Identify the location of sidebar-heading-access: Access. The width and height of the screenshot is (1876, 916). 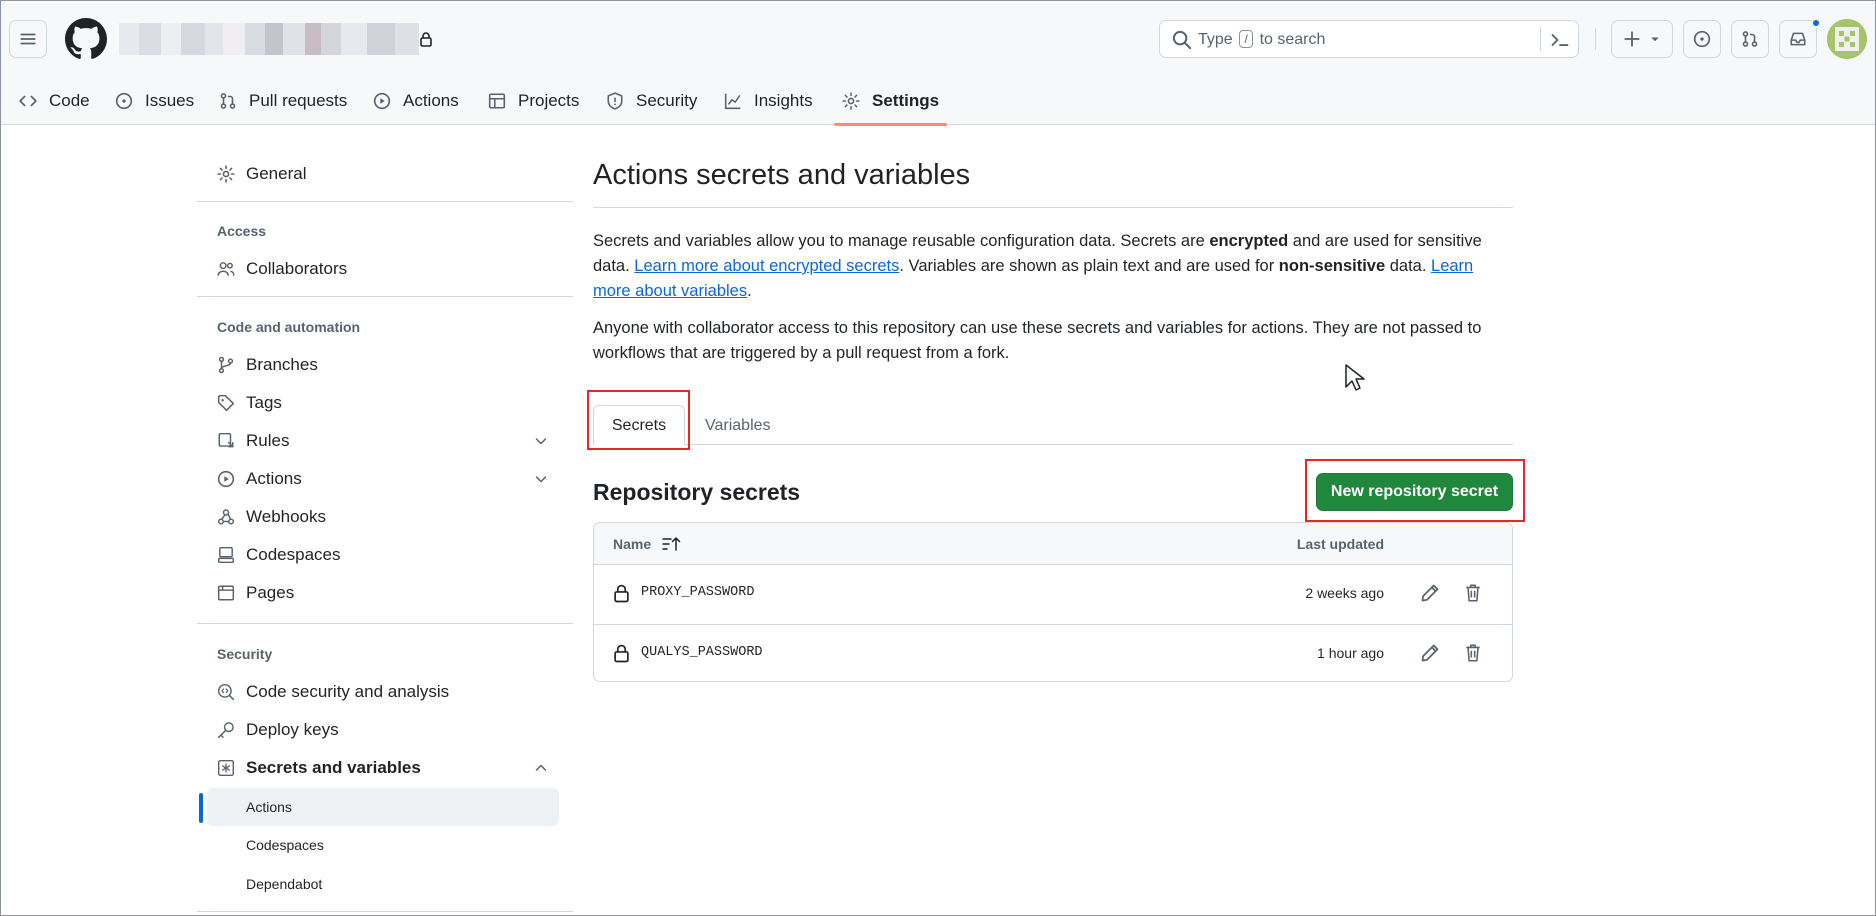
(242, 231).